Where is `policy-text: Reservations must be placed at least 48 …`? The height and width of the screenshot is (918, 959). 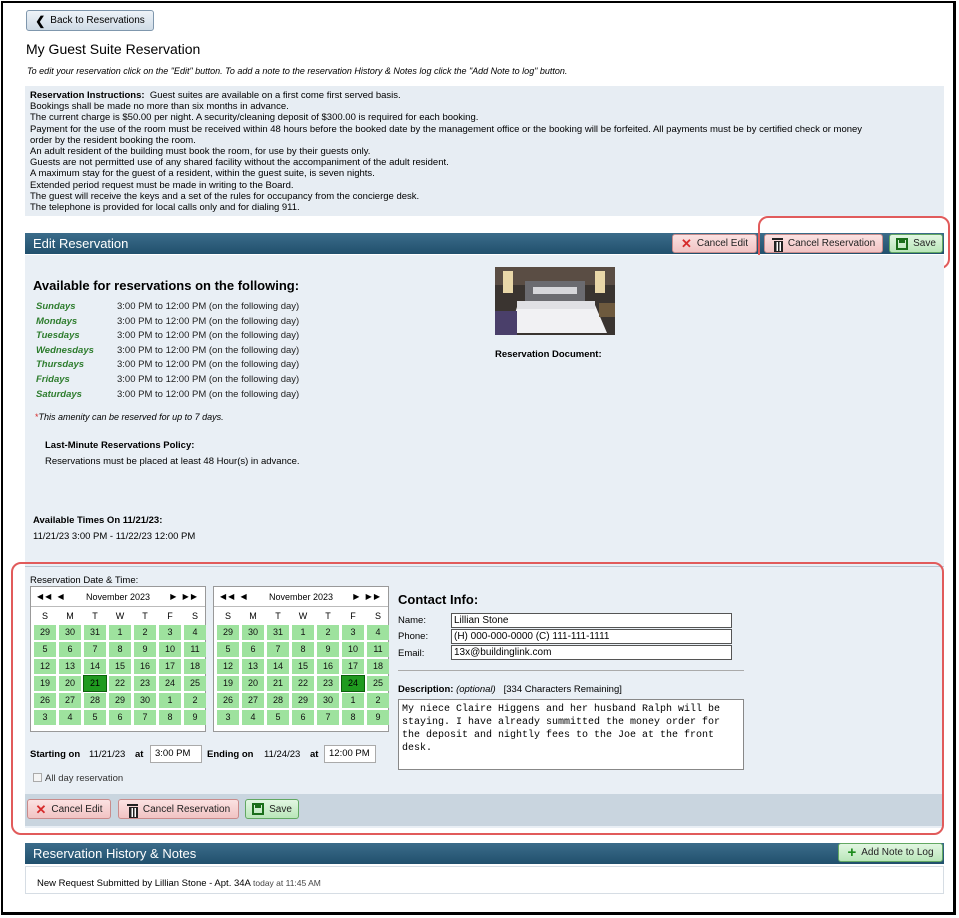
policy-text: Reservations must be placed at least 48 … is located at coordinates (172, 461).